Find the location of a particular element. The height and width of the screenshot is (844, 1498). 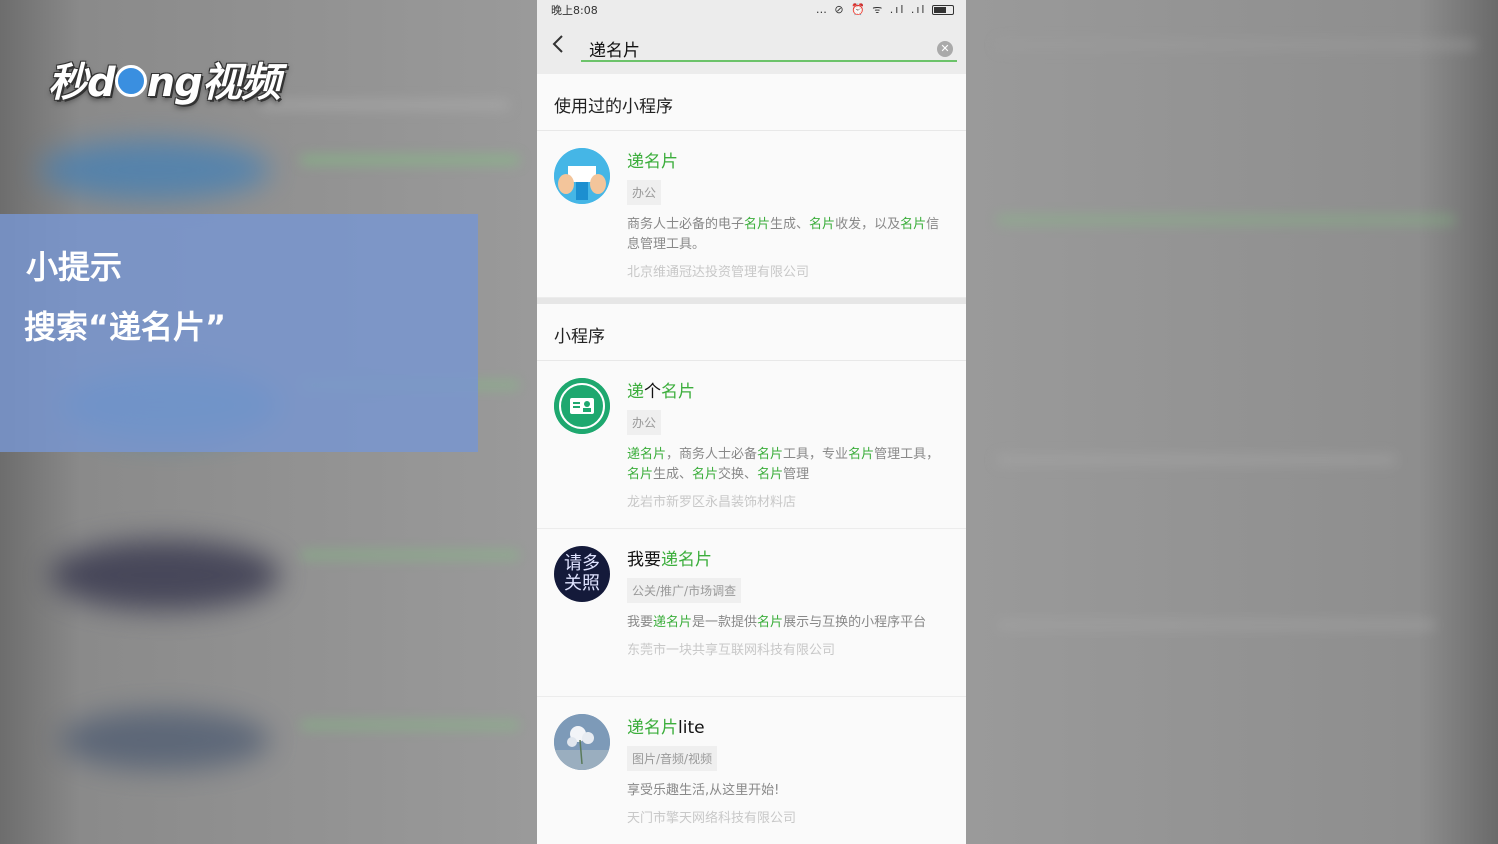

desc-text: 展示与互换的小程序平台 is located at coordinates (855, 622).